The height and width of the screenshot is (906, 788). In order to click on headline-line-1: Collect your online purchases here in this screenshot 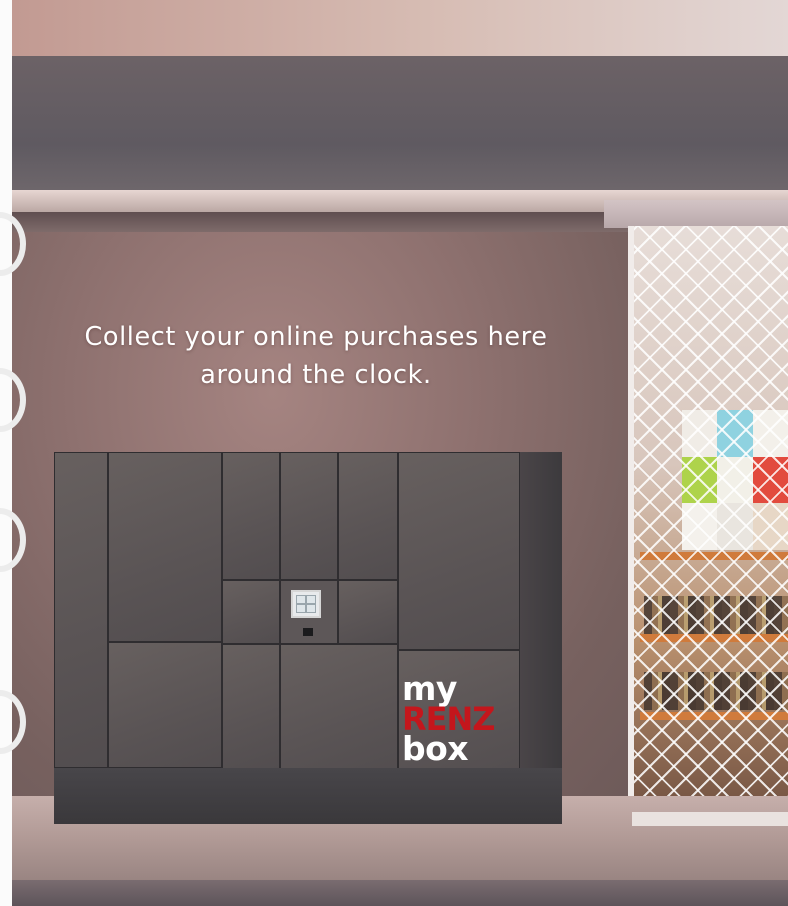, I will do `click(316, 337)`.